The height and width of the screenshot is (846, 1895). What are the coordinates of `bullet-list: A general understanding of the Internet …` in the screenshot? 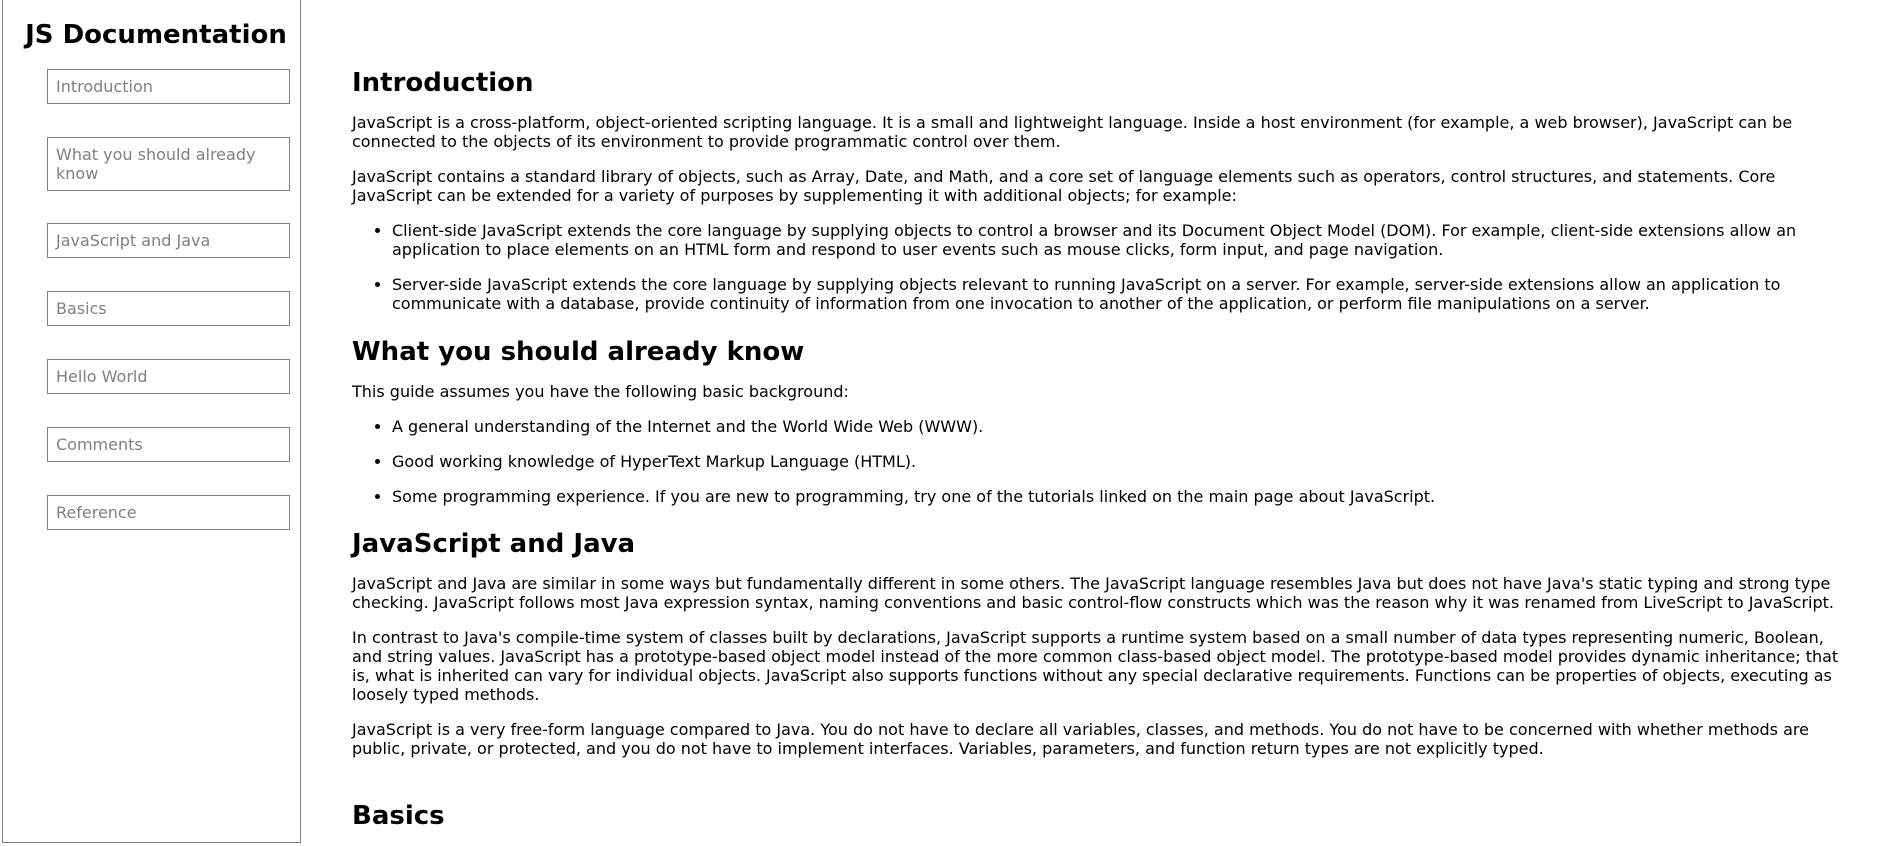 It's located at (1104, 461).